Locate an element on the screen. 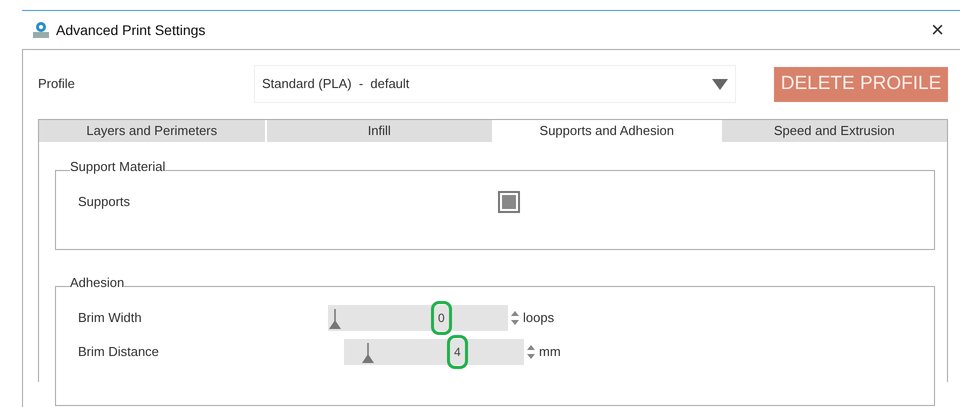 Image resolution: width=960 pixels, height=407 pixels. group-title: Support Material is located at coordinates (118, 167).